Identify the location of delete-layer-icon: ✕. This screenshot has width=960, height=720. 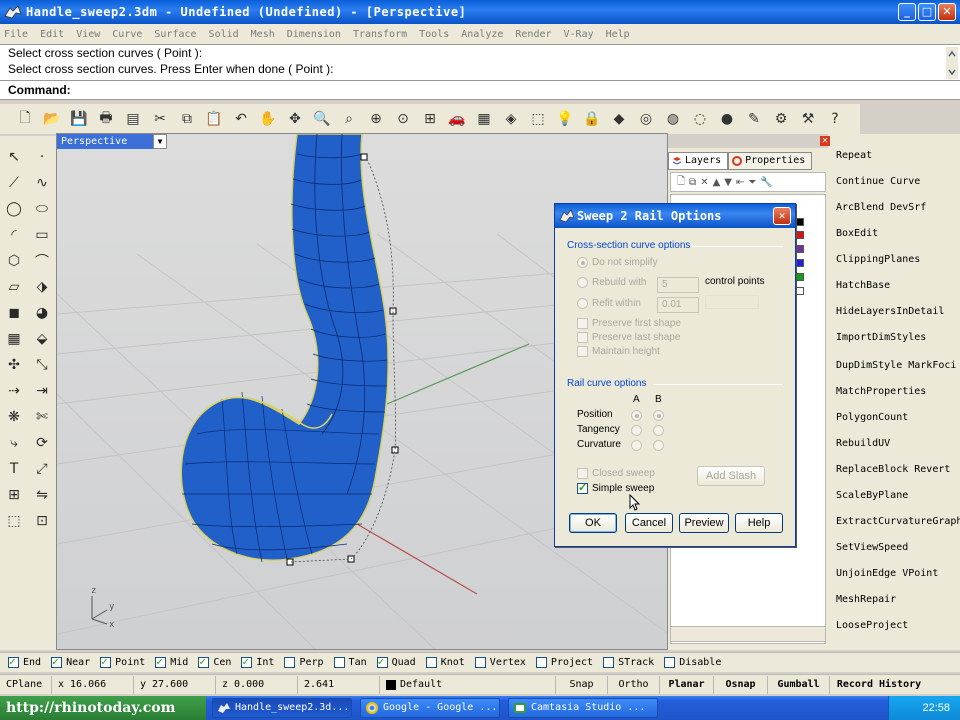
(704, 182).